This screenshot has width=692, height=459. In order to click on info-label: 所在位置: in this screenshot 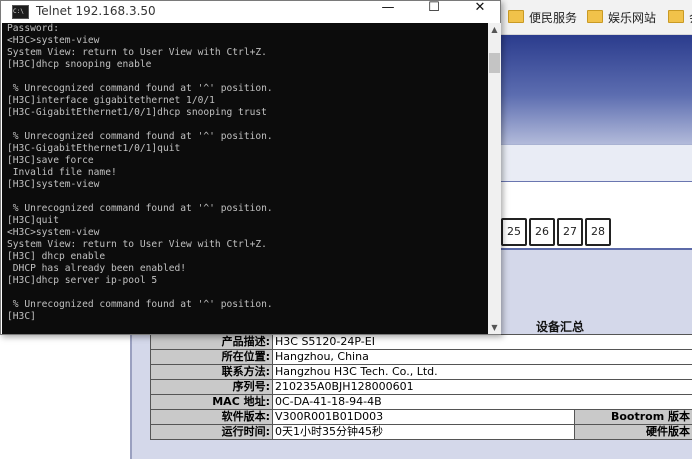, I will do `click(211, 357)`.